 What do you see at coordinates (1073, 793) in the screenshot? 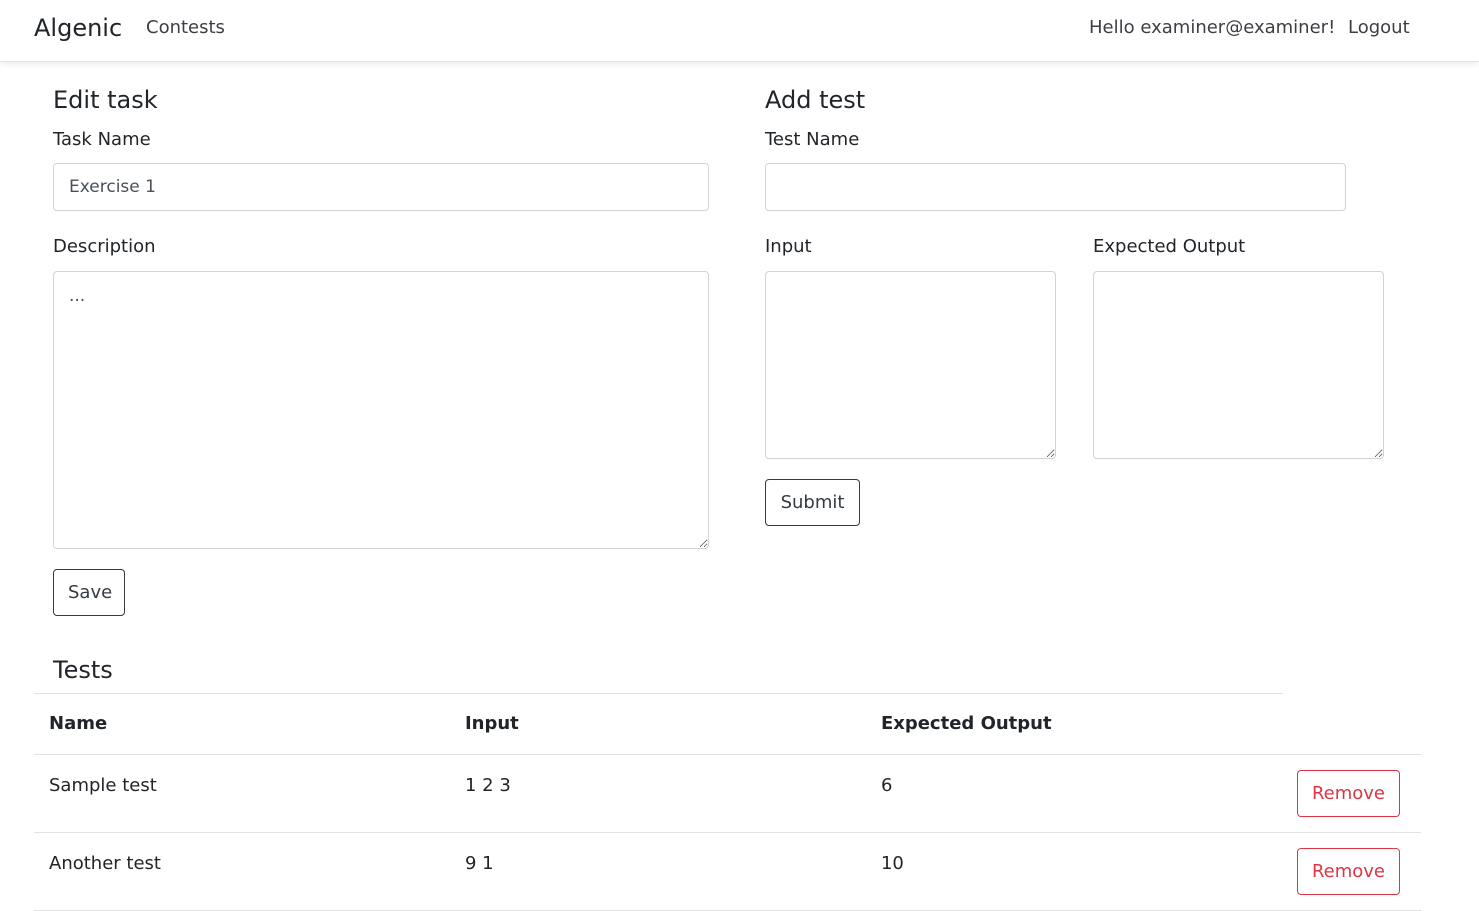
I see `test-expected-output-cell: 6` at bounding box center [1073, 793].